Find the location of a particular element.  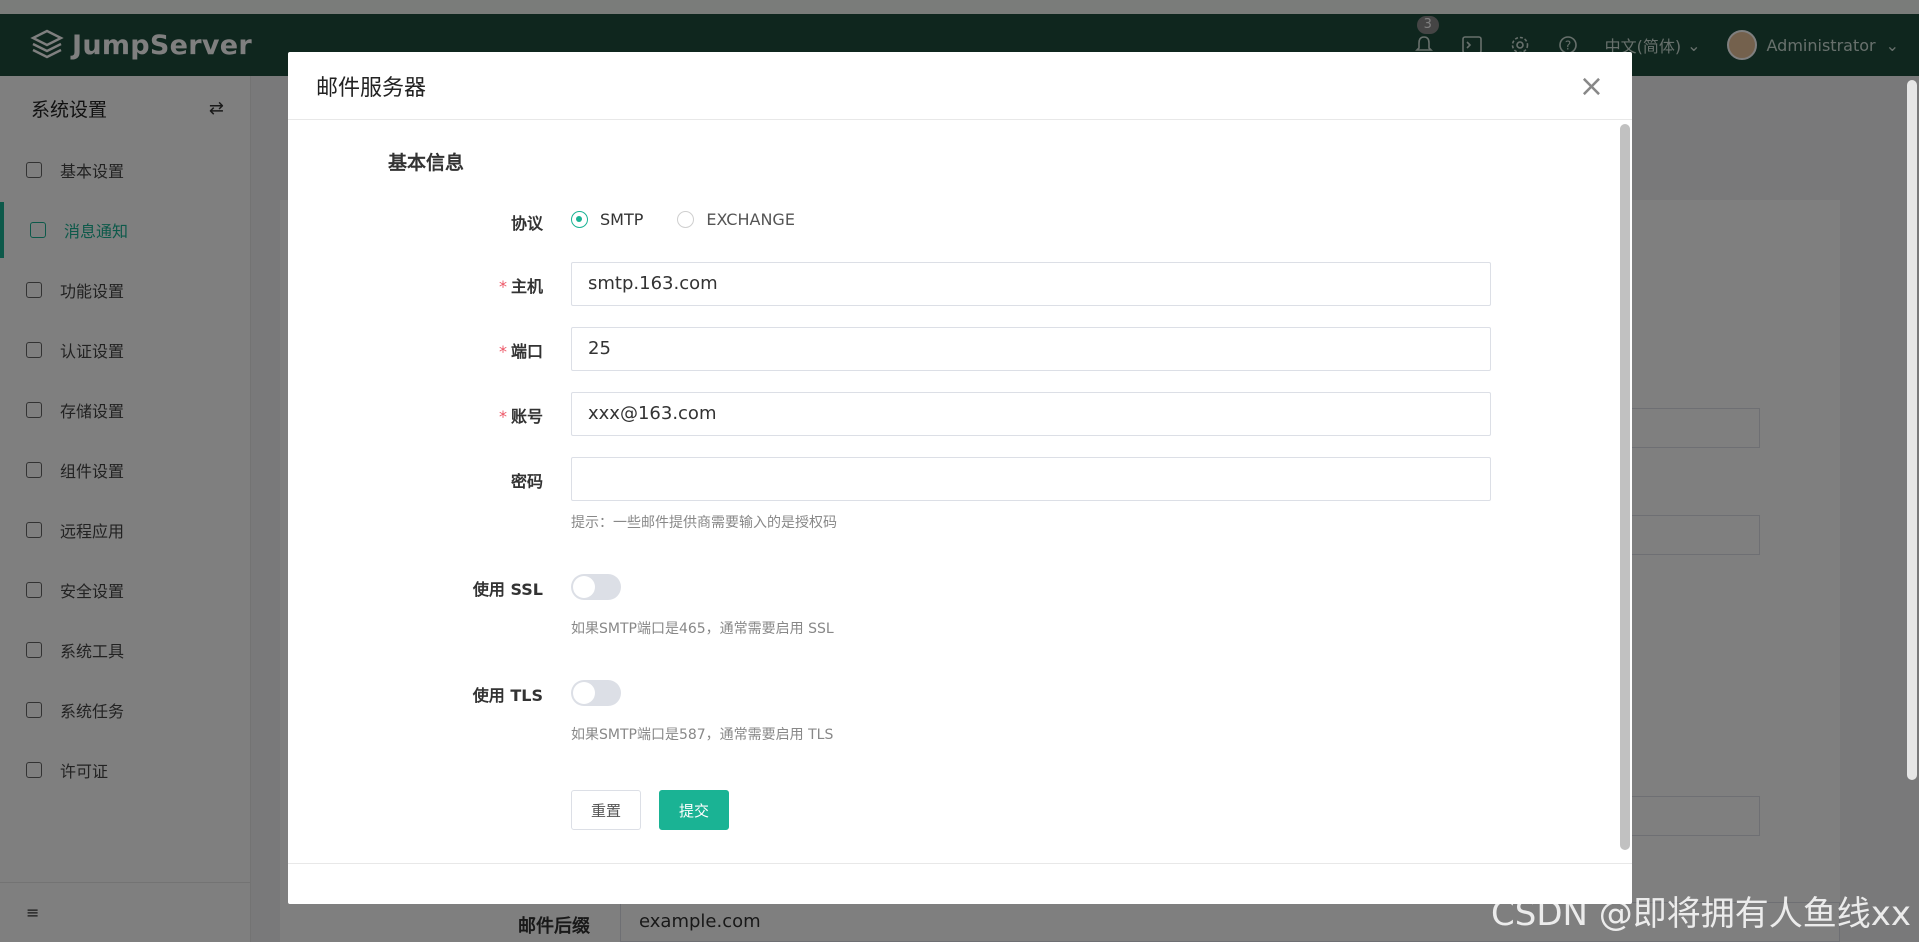

protocol-radio-group: SMTP EXCHANGE is located at coordinates (700, 219).